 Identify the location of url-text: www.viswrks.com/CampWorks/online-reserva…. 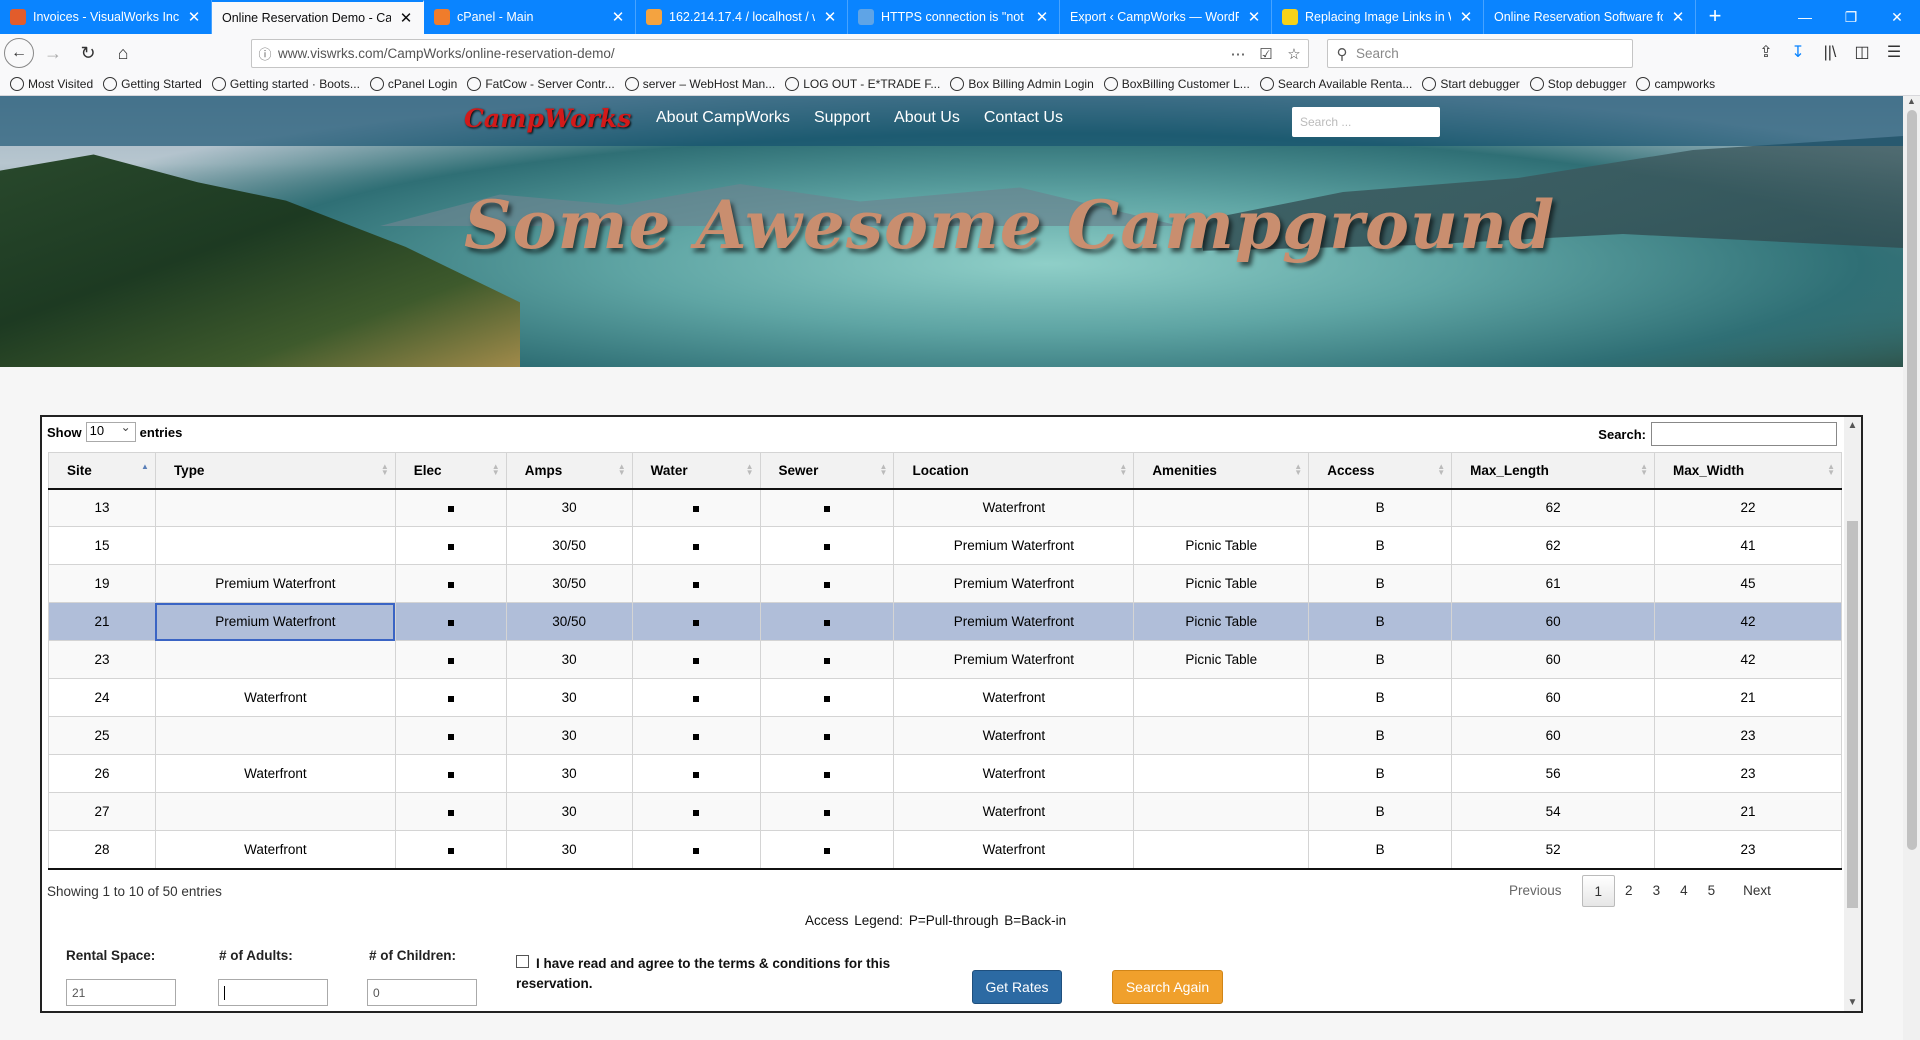
(751, 53).